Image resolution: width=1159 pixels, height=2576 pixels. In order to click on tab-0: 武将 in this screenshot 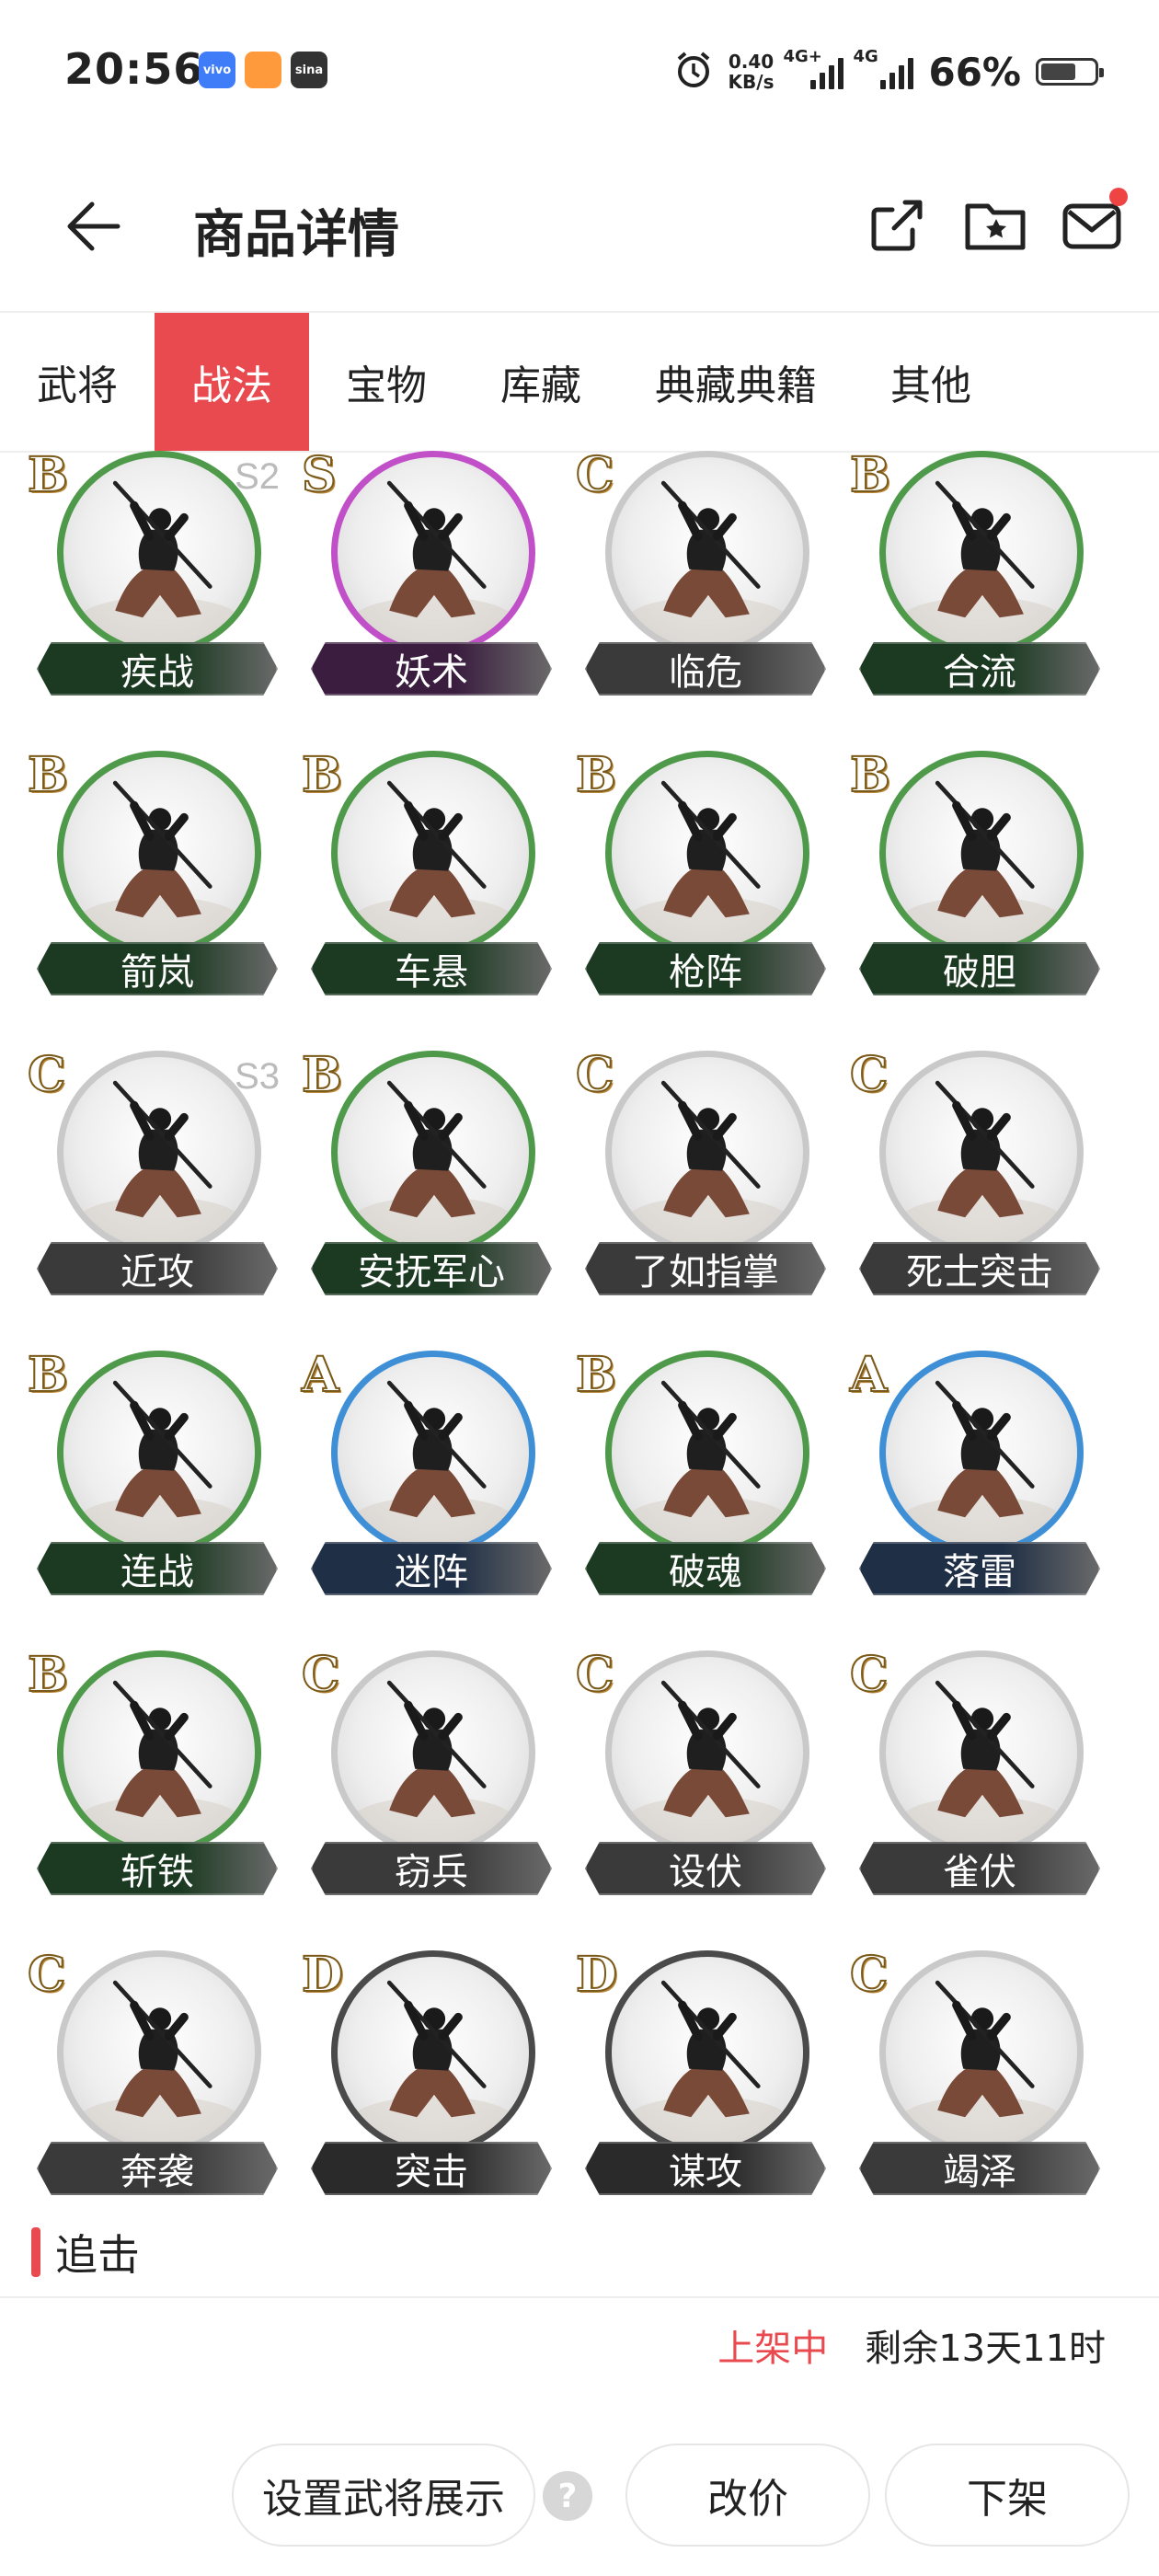, I will do `click(77, 382)`.